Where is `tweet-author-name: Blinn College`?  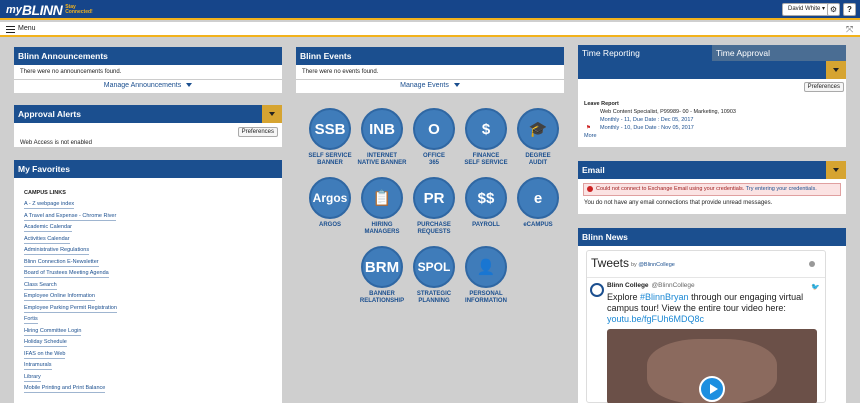 tweet-author-name: Blinn College is located at coordinates (628, 285).